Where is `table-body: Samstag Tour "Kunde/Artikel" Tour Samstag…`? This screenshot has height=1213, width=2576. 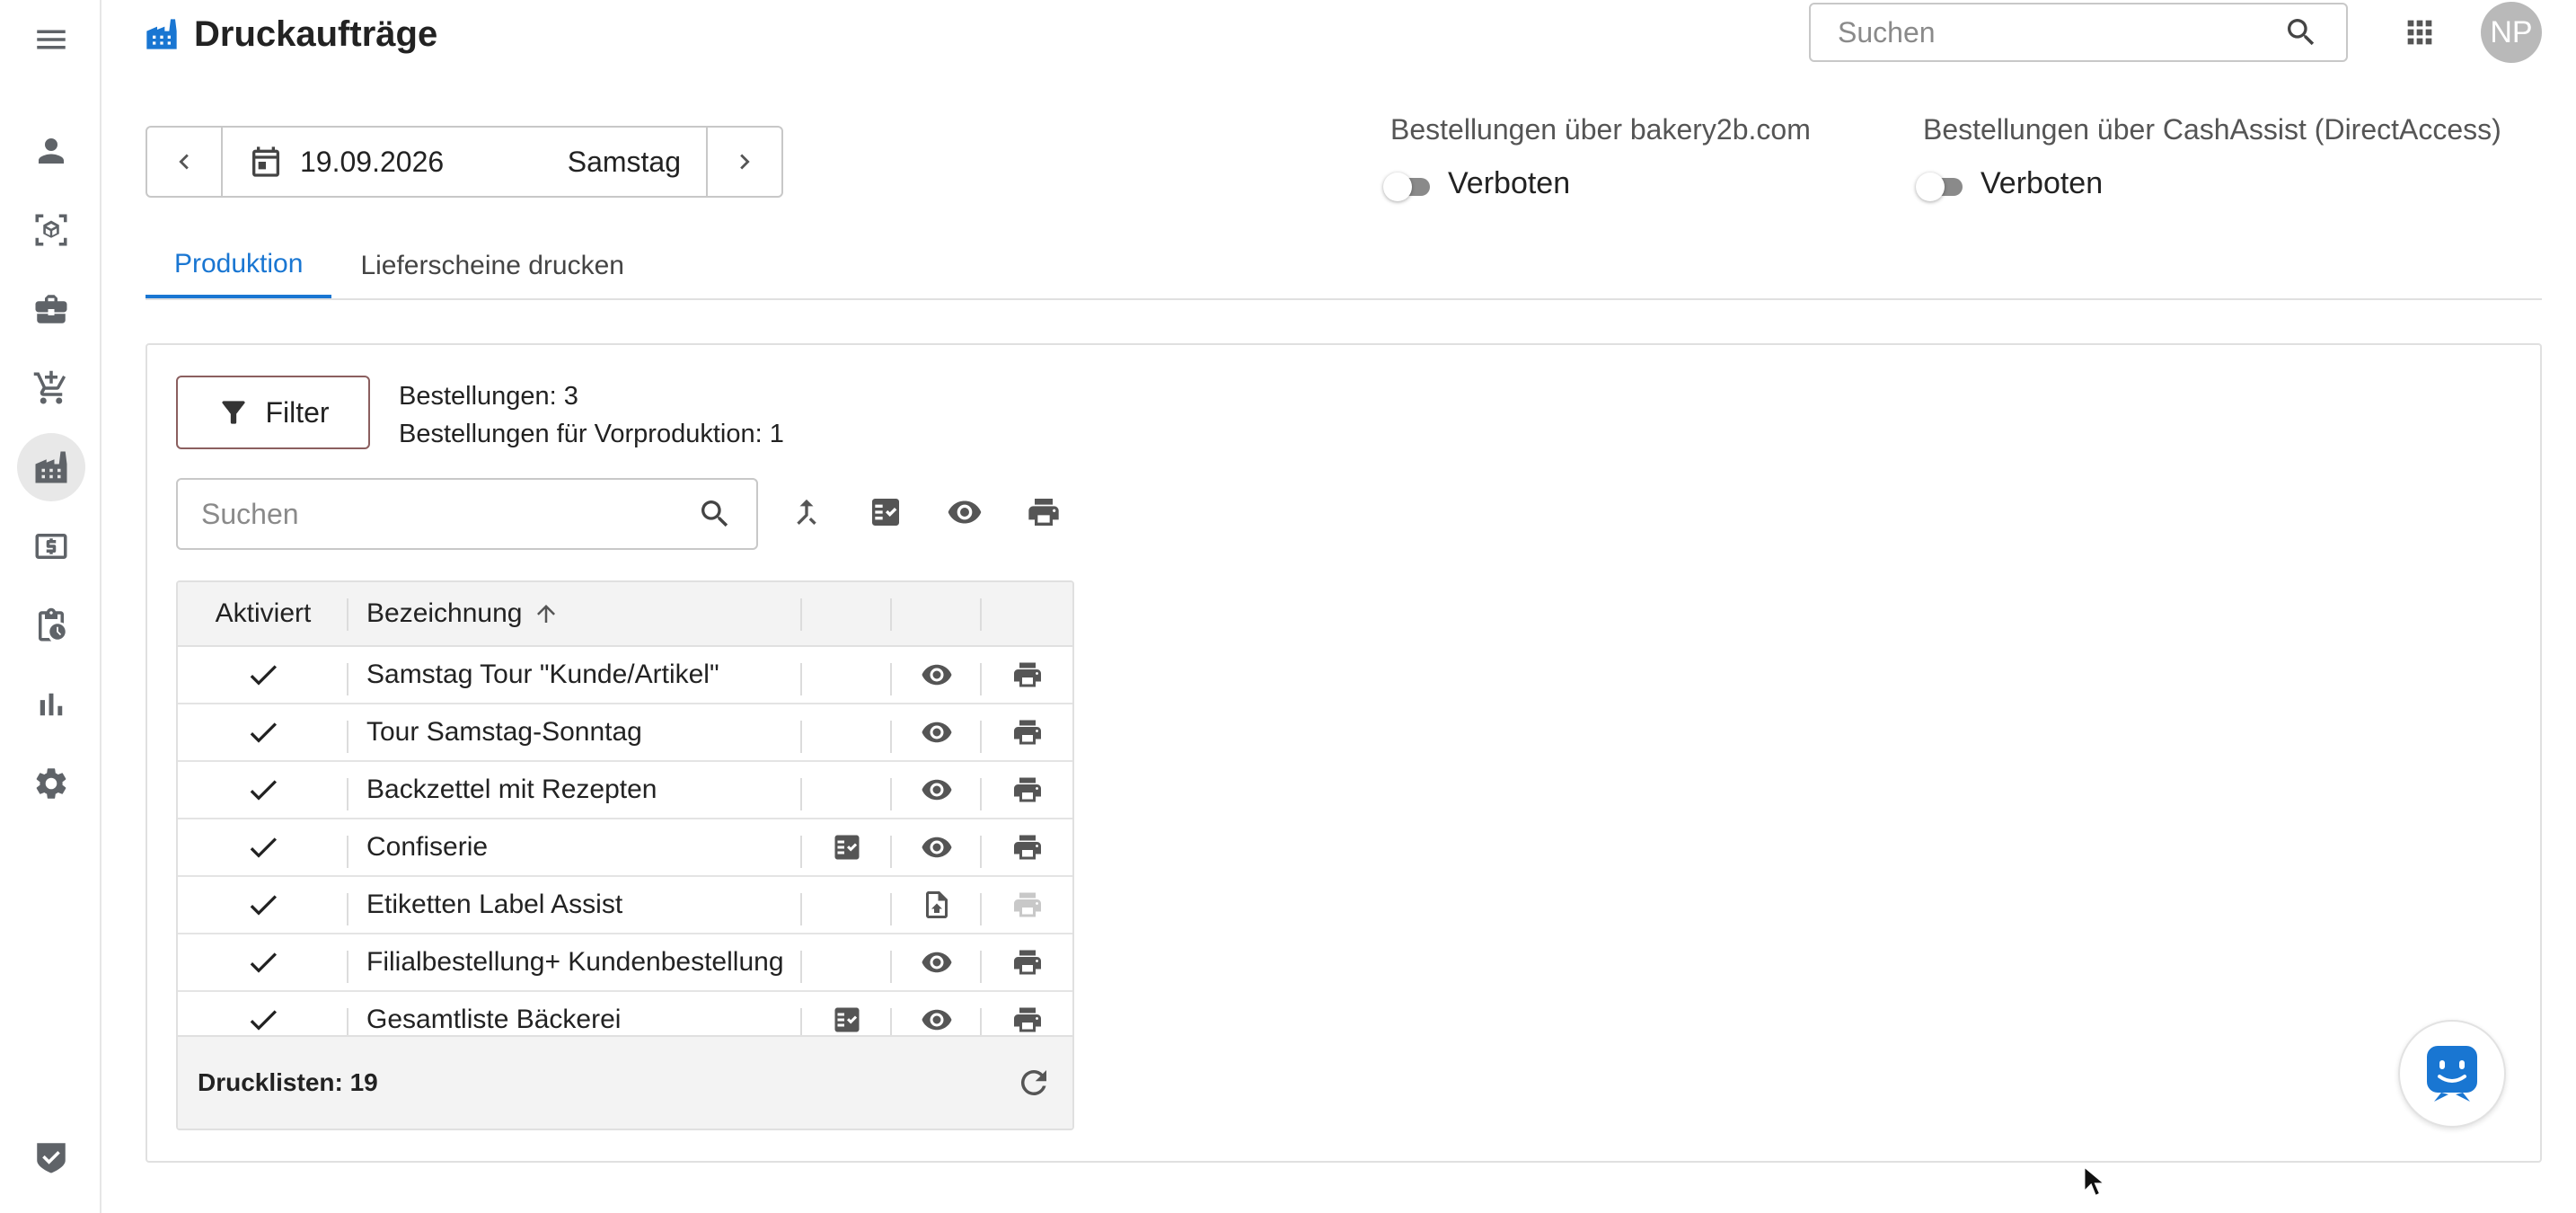 table-body: Samstag Tour "Kunde/Artikel" Tour Samstag… is located at coordinates (625, 843).